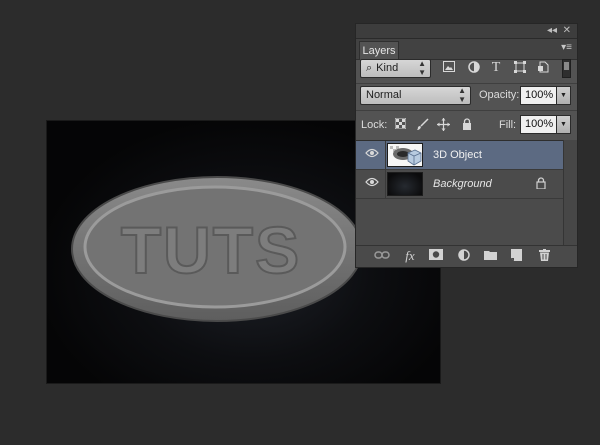  I want to click on lock-position-icon, so click(443, 124).